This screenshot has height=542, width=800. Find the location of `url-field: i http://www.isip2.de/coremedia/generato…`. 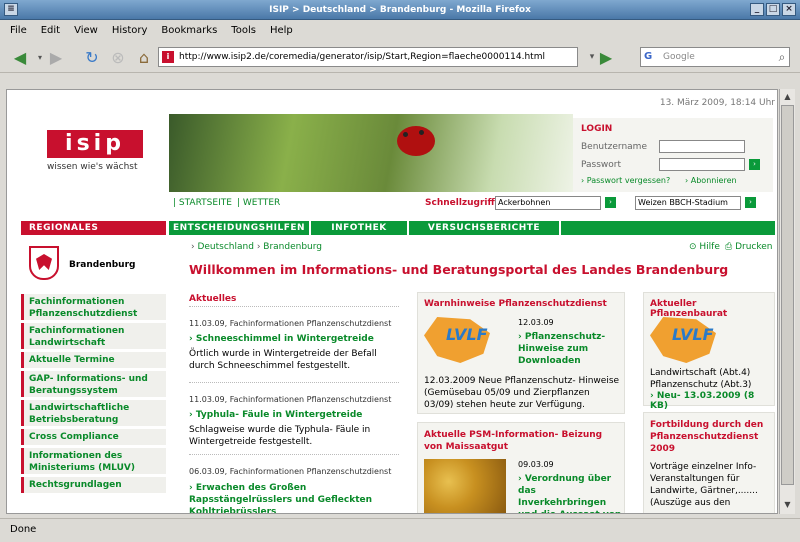

url-field: i http://www.isip2.de/coremedia/generato… is located at coordinates (368, 57).